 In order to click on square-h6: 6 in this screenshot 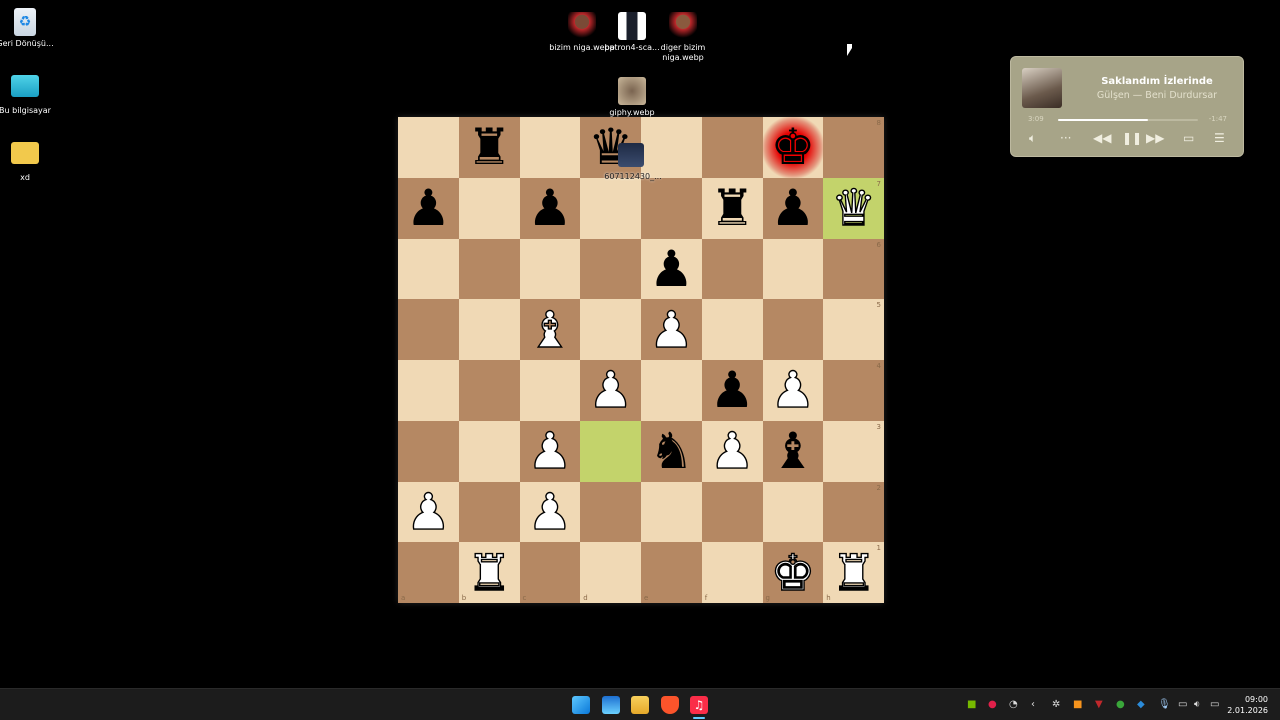, I will do `click(853, 269)`.